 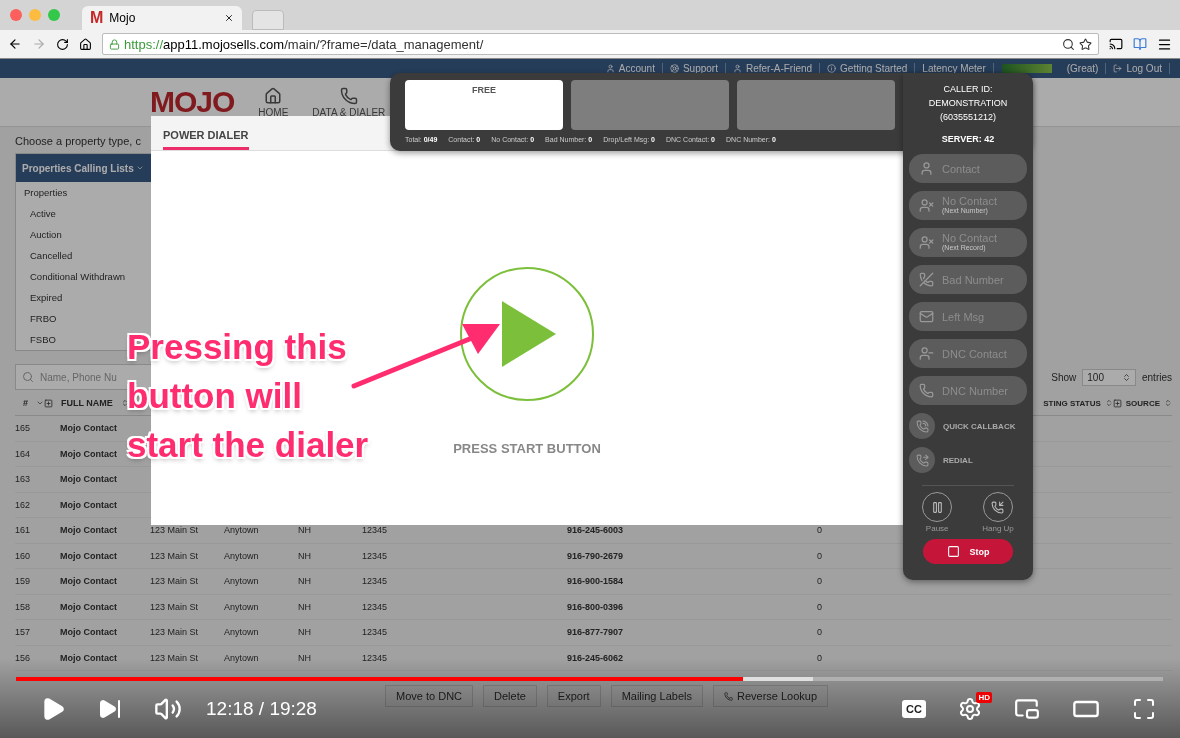 I want to click on tab-logo: M, so click(x=97, y=18).